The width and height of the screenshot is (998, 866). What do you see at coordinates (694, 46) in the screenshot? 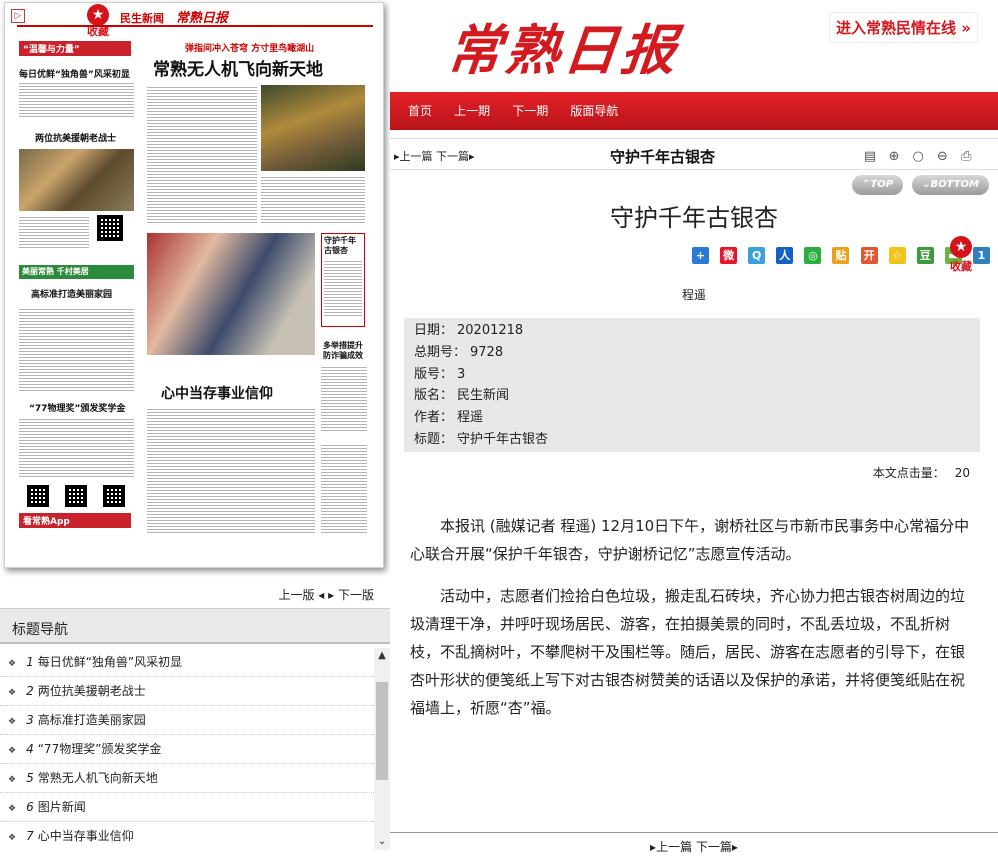
I see `site-header: 常熟日报 进入常熟民情在线 »` at bounding box center [694, 46].